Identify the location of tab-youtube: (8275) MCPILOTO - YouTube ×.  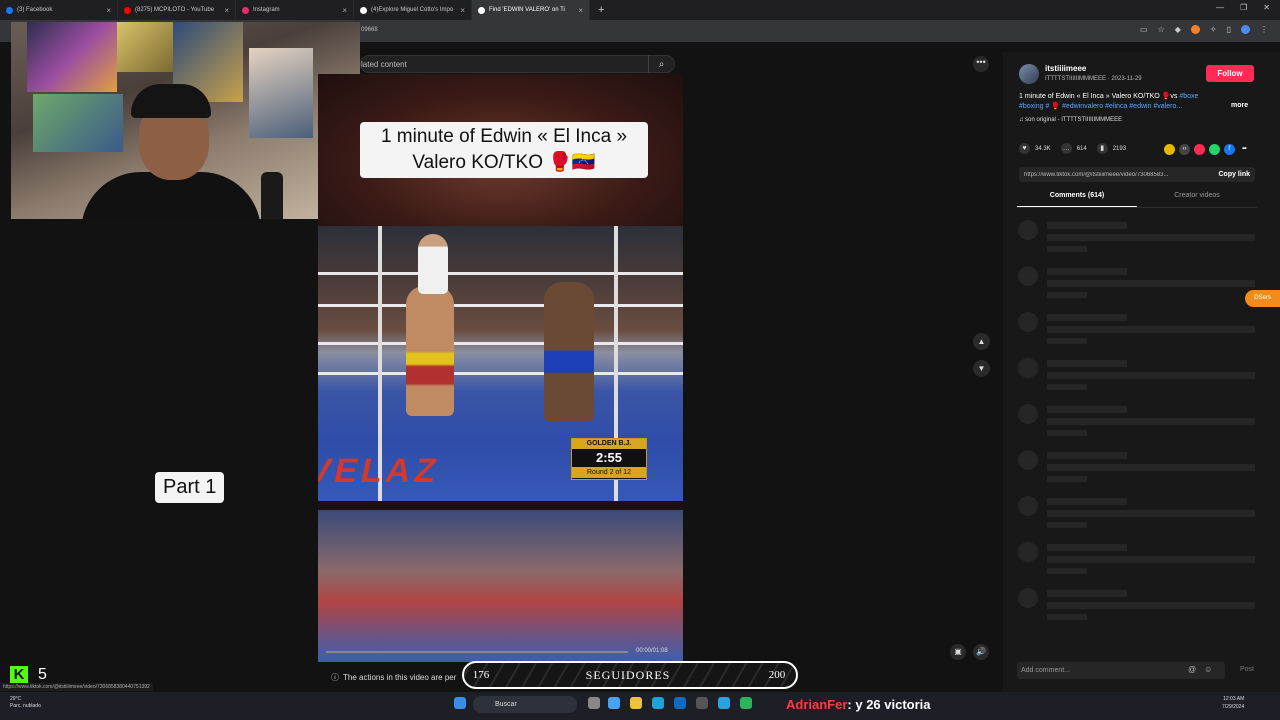
(177, 10).